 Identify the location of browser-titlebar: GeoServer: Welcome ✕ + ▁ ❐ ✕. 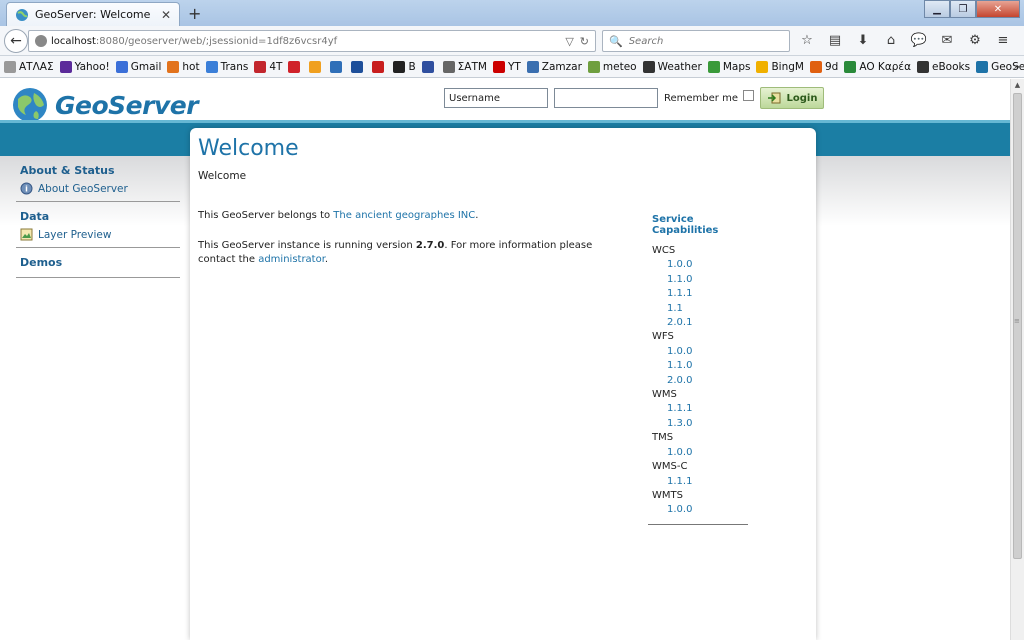
(512, 13).